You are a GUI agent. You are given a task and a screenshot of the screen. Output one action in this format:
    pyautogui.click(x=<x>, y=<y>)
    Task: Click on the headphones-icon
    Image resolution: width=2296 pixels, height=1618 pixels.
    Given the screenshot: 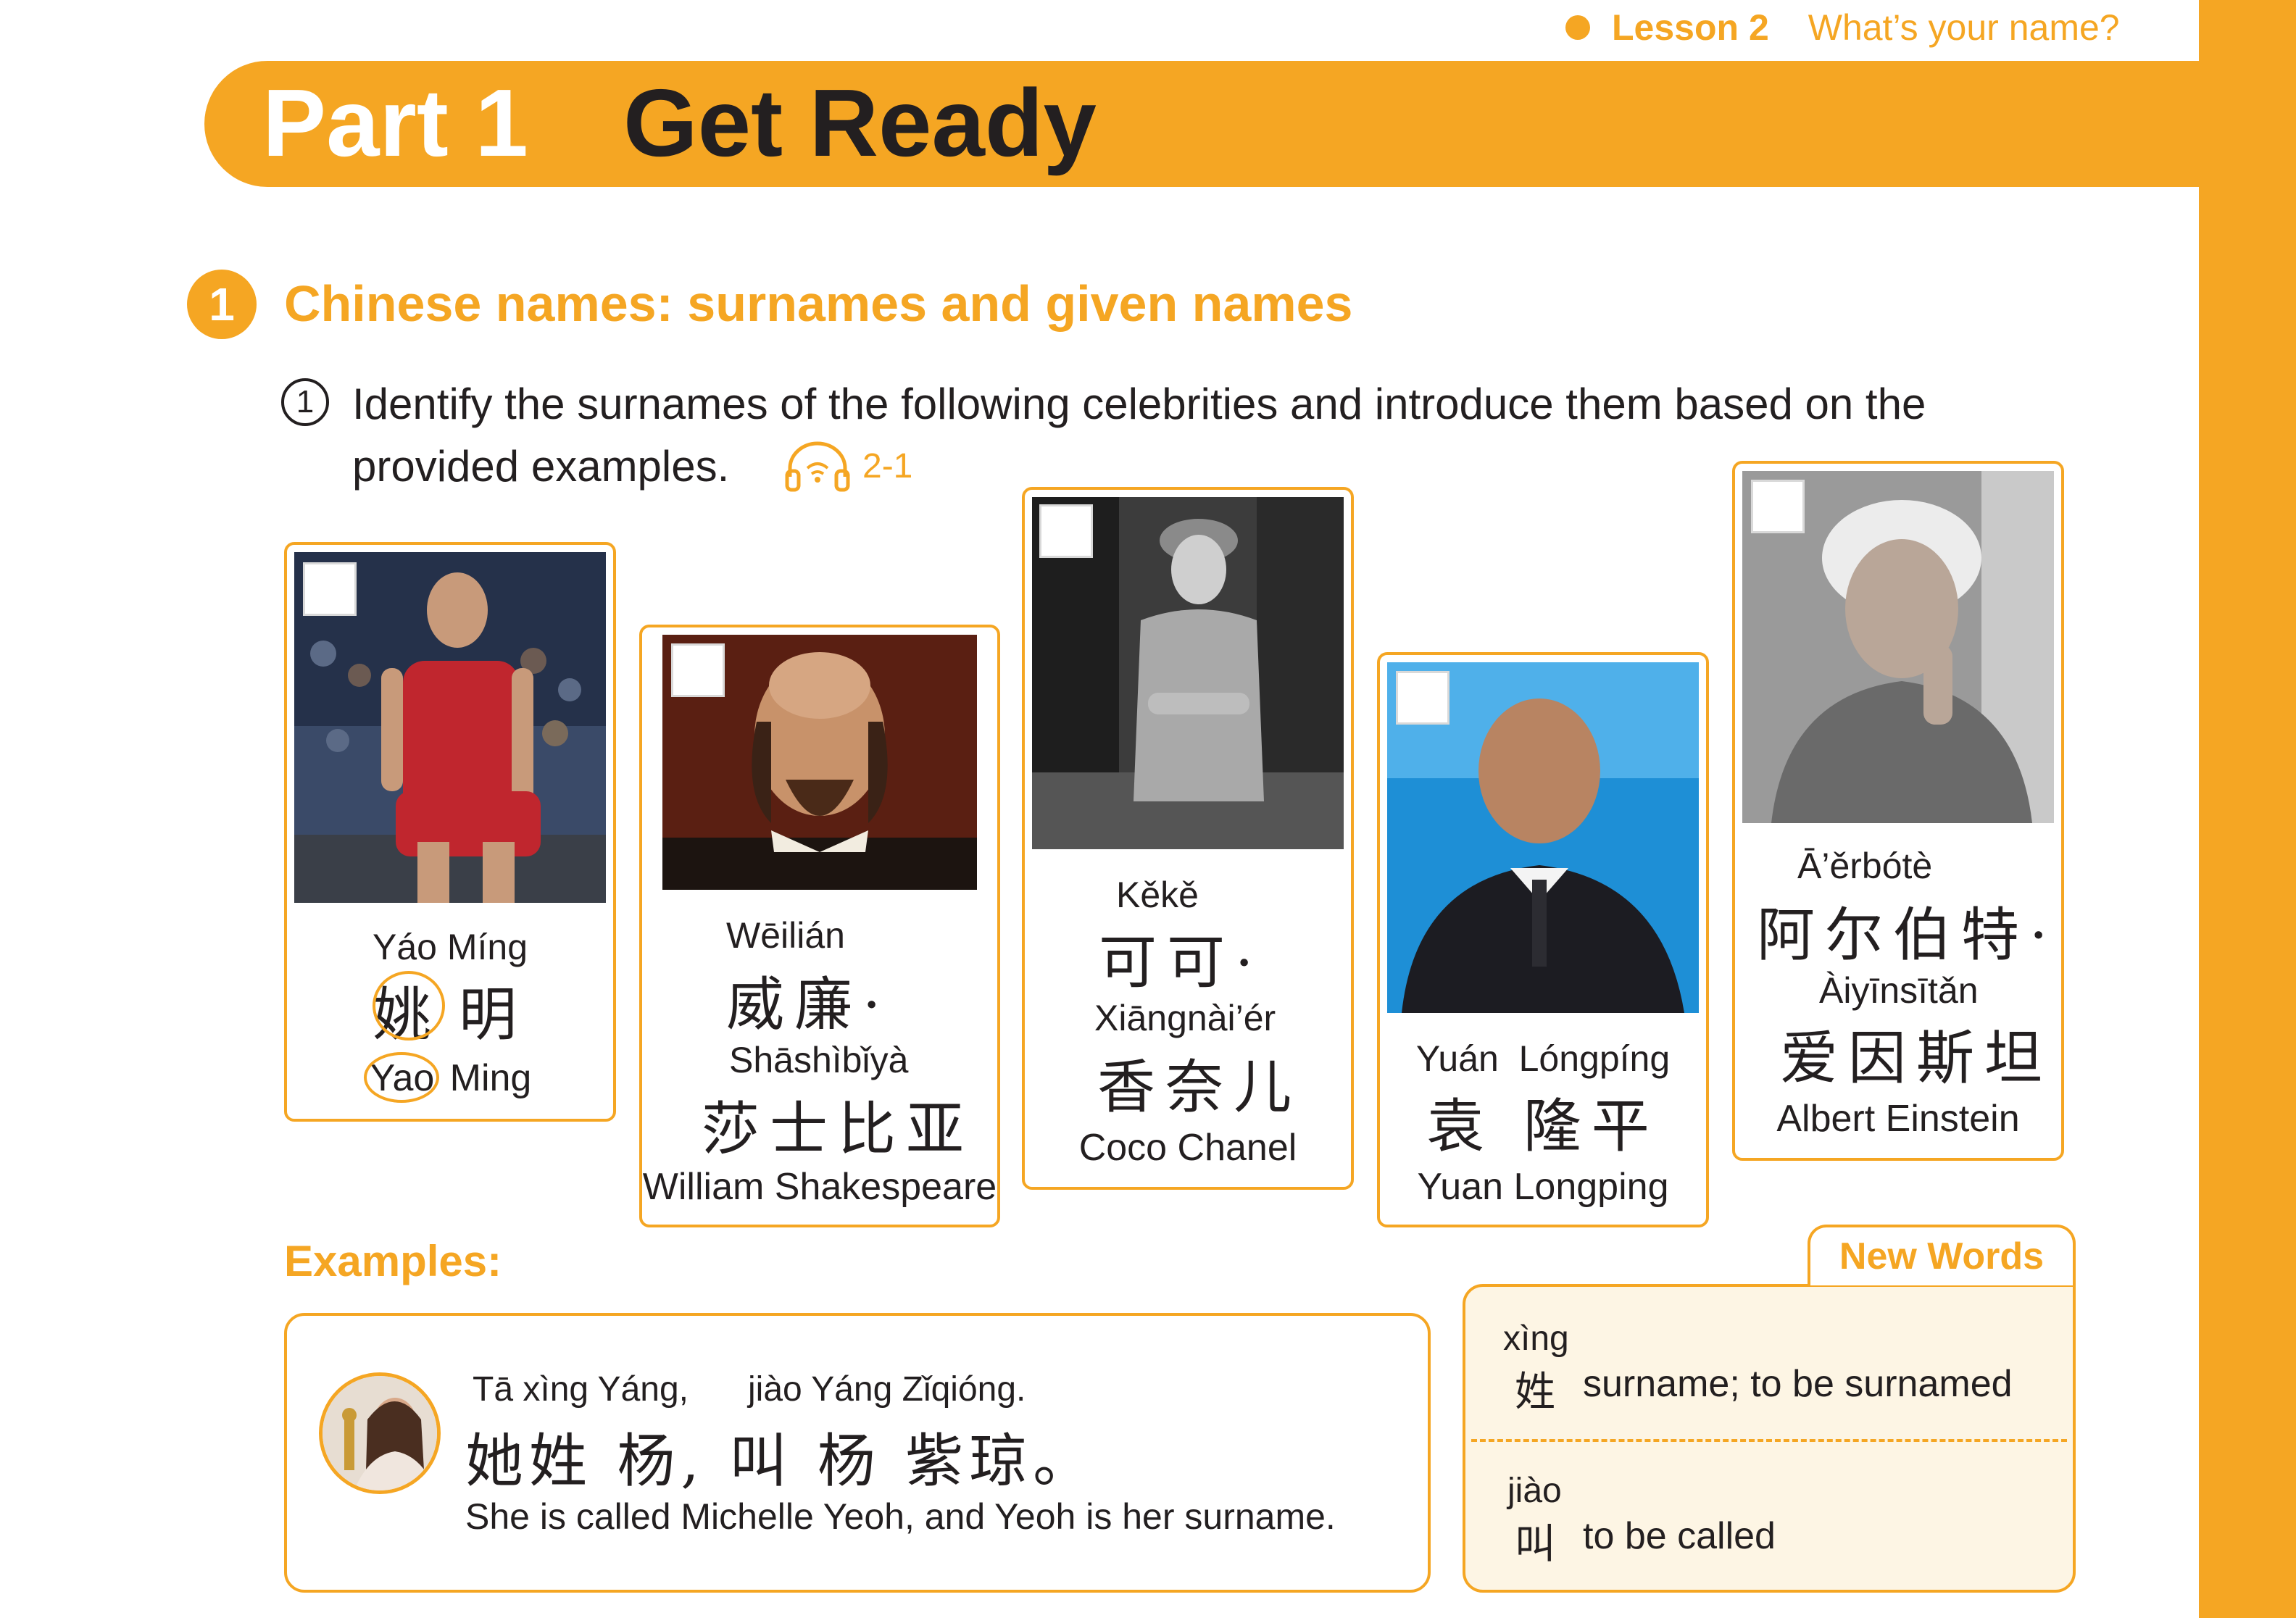 What is the action you would take?
    pyautogui.click(x=817, y=466)
    